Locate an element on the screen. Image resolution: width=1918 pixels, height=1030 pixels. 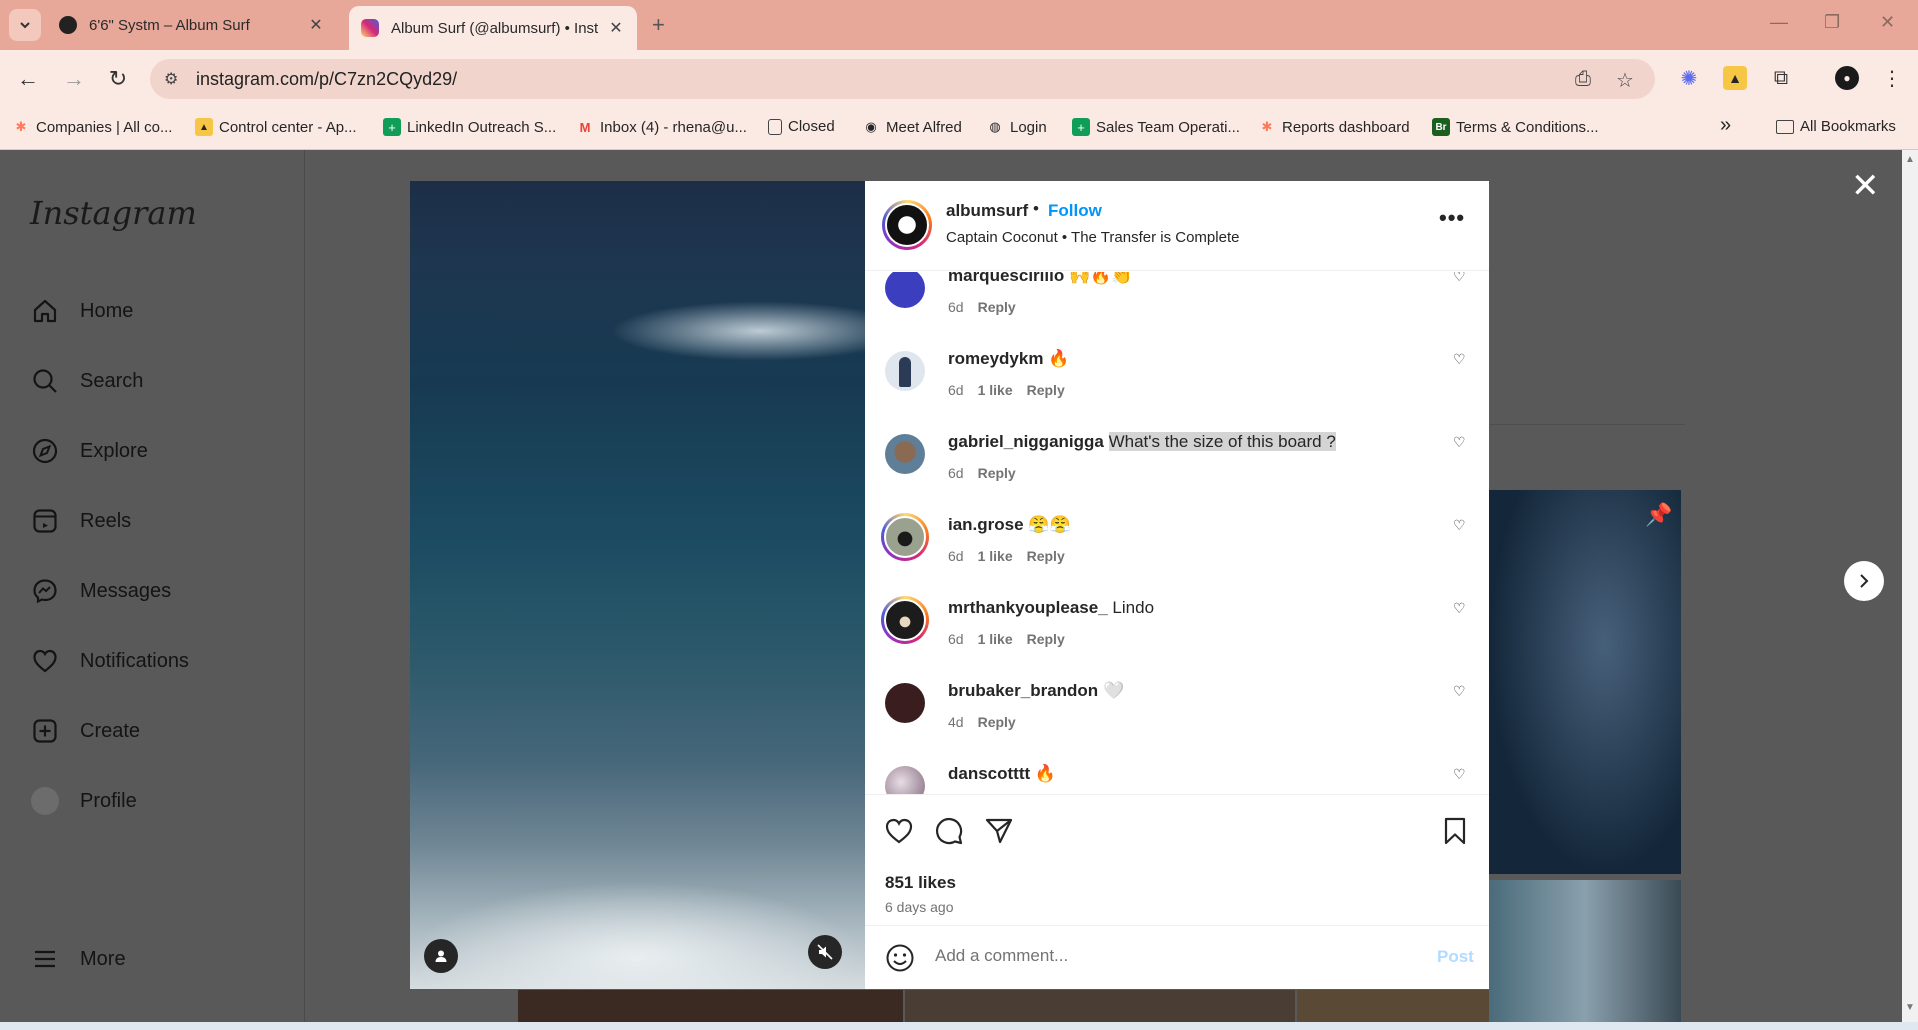
bookmark-item: ✱ Reports dashboard is located at coordinates (1334, 127).